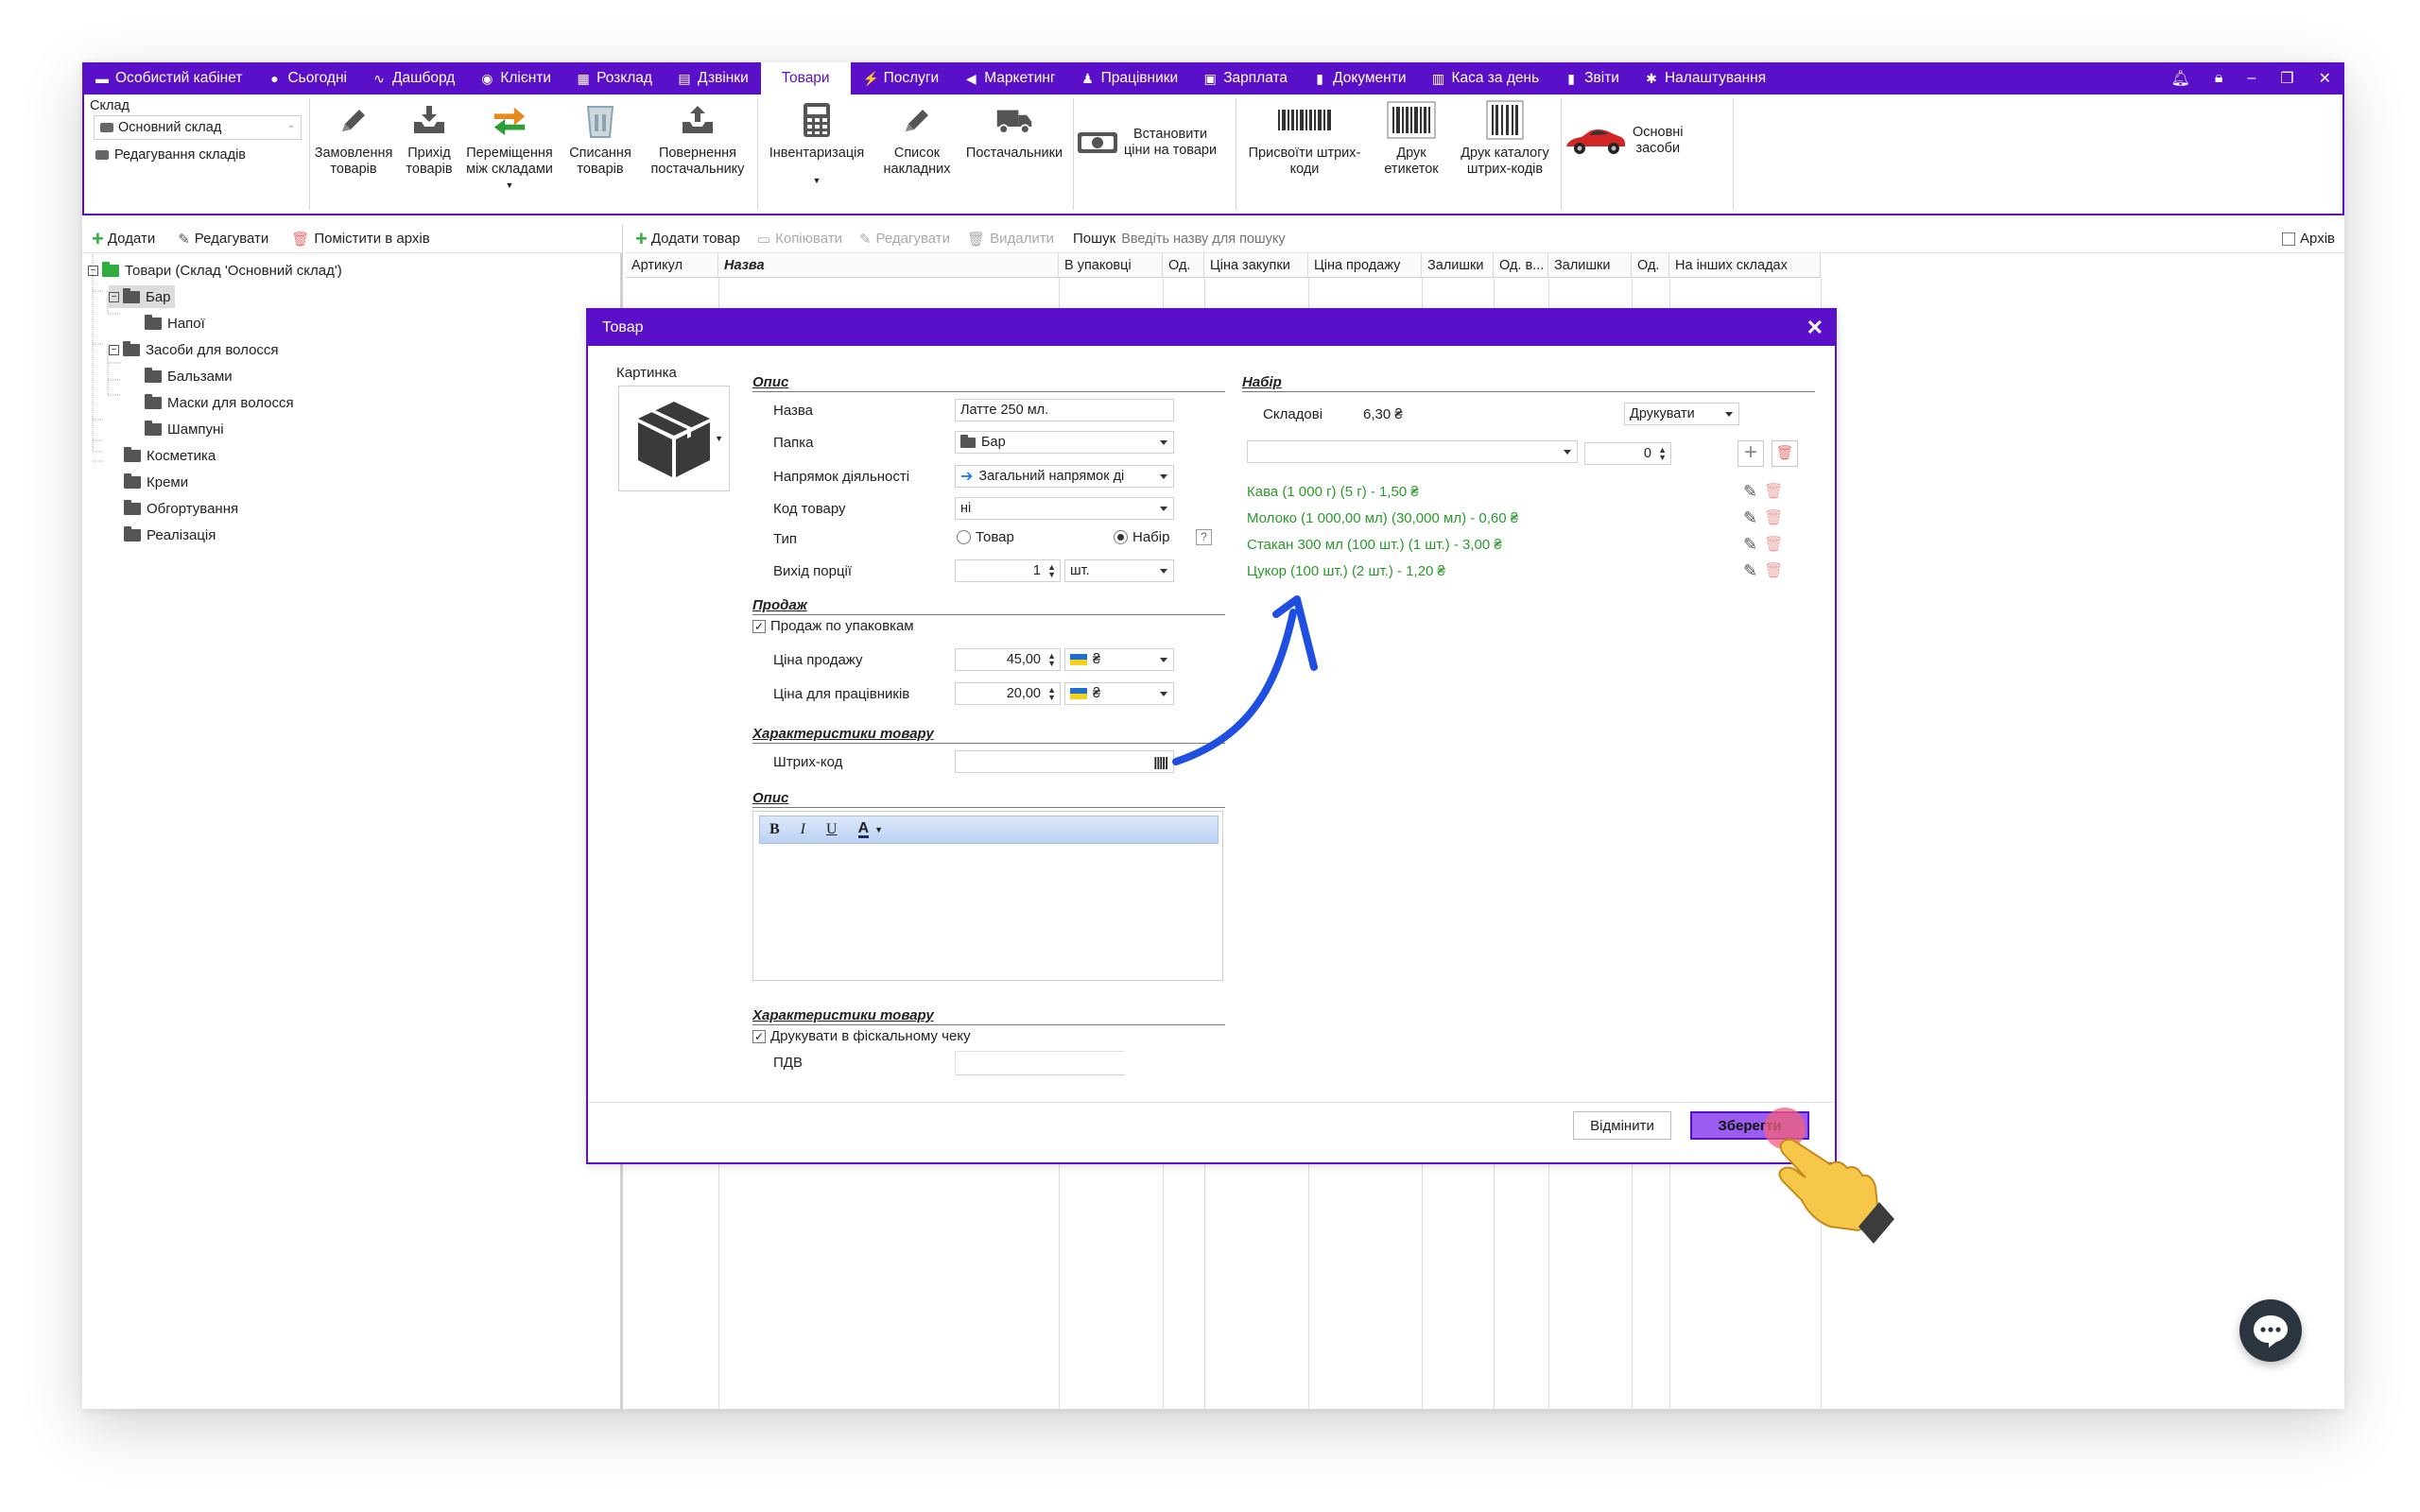 The image size is (2420, 1512). What do you see at coordinates (1365, 265) in the screenshot?
I see `column-header: Ціна продажу` at bounding box center [1365, 265].